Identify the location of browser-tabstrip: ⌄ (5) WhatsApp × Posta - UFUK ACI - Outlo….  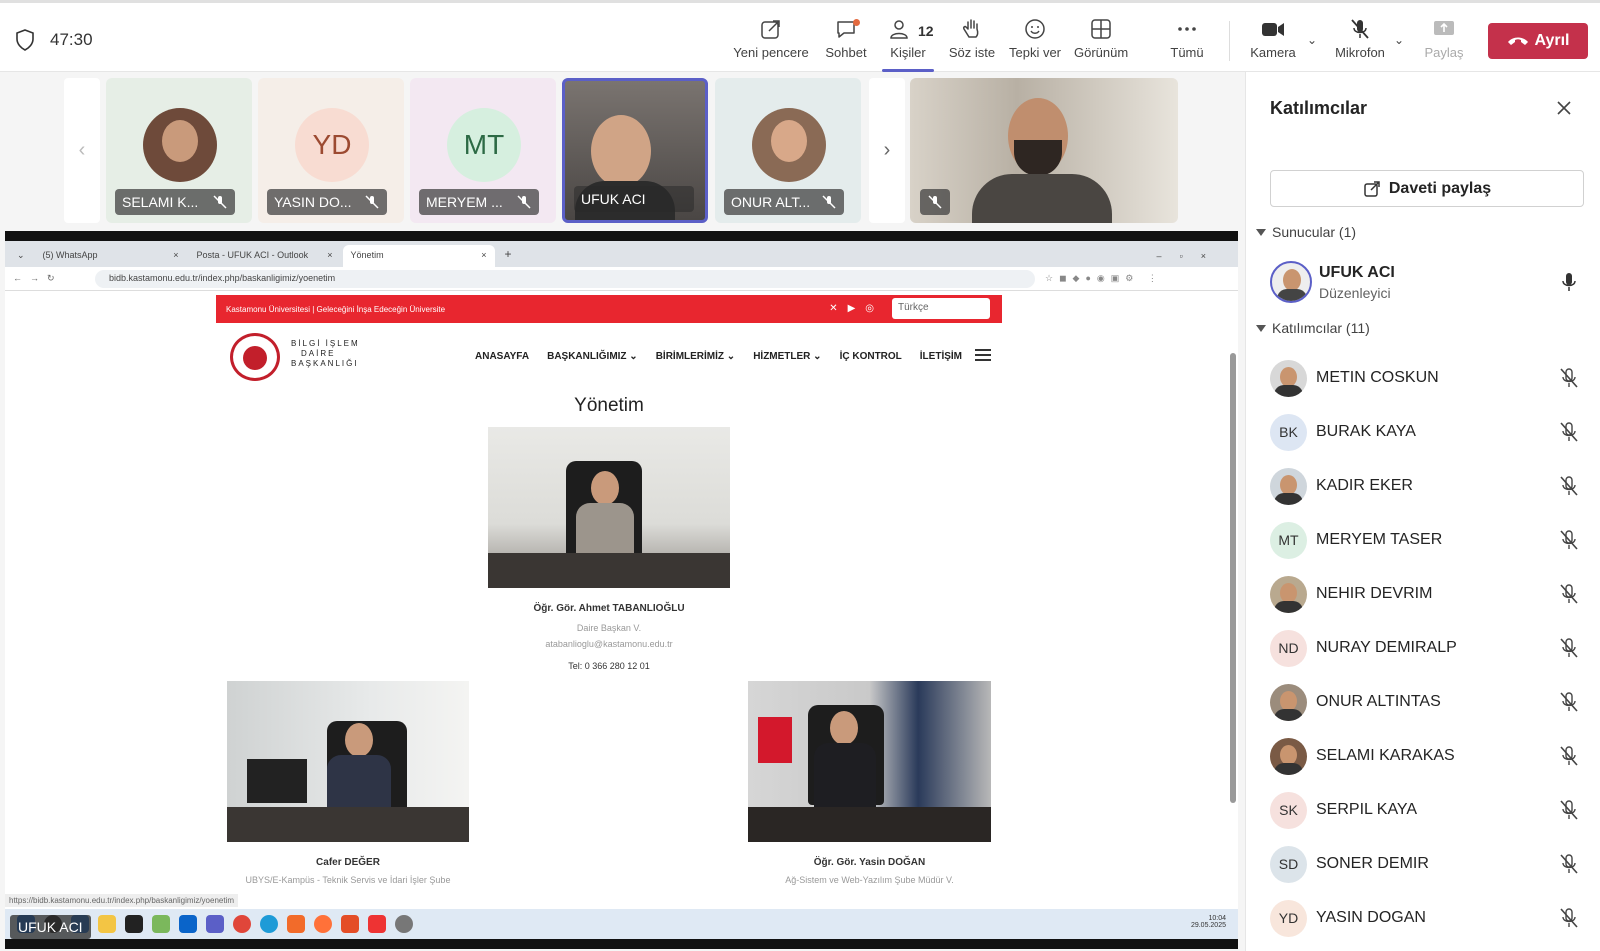
(621, 254).